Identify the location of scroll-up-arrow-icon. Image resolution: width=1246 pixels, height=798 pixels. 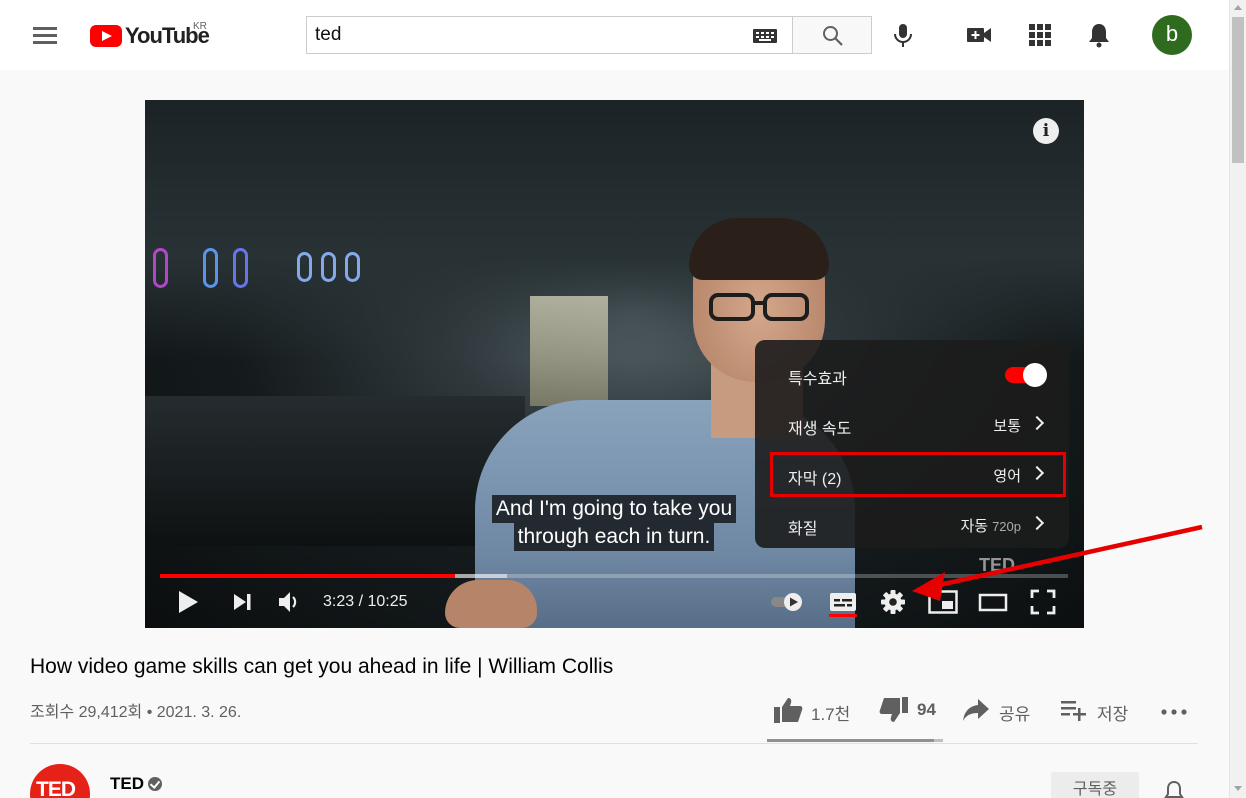
(1238, 7).